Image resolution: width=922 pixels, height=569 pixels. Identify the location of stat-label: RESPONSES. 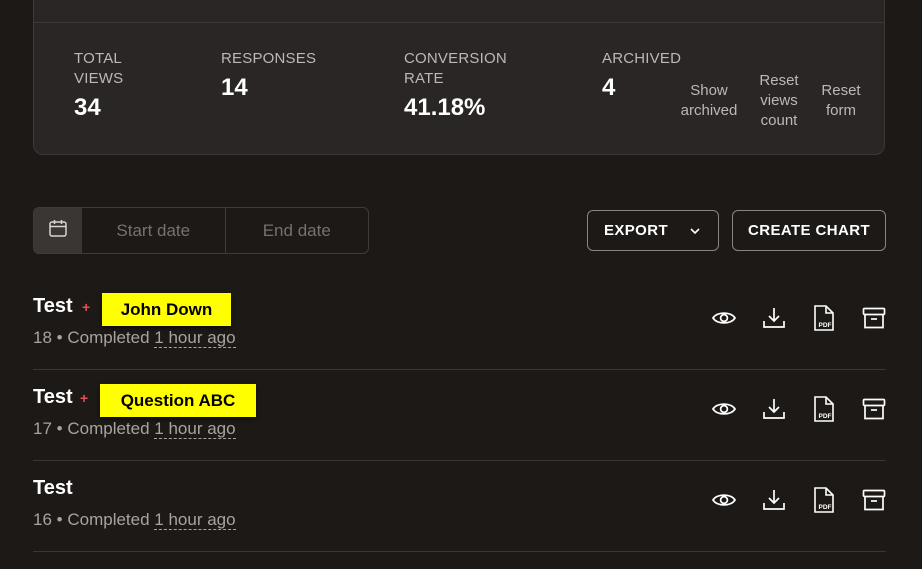
(269, 58).